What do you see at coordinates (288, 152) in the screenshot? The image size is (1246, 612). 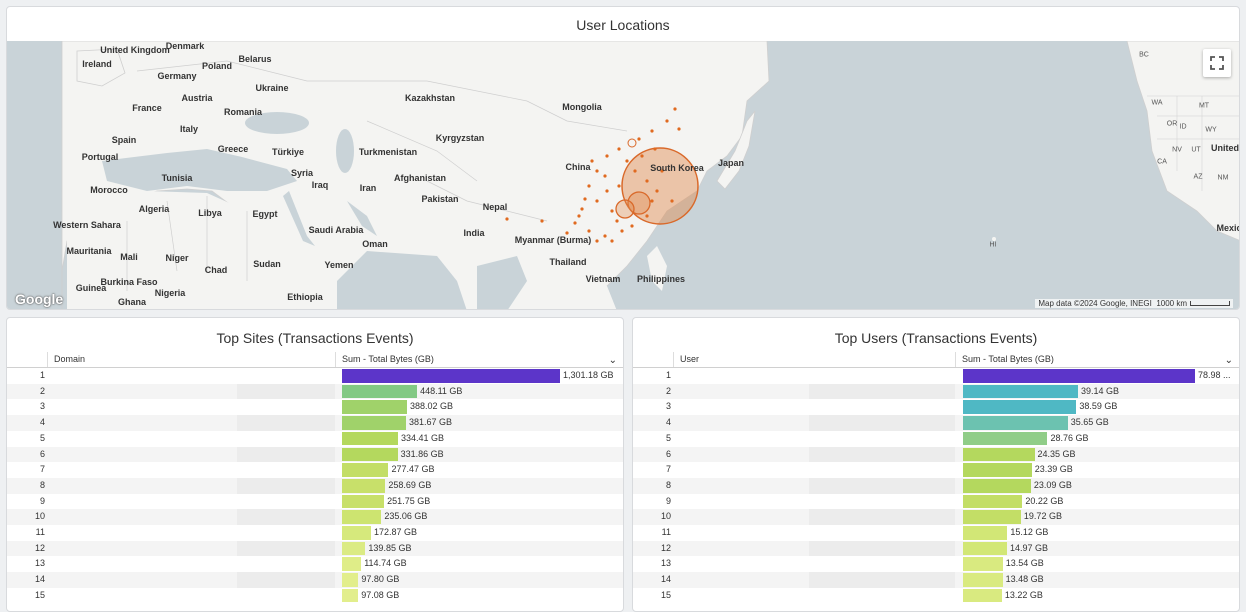 I see `map-label: Türkiye` at bounding box center [288, 152].